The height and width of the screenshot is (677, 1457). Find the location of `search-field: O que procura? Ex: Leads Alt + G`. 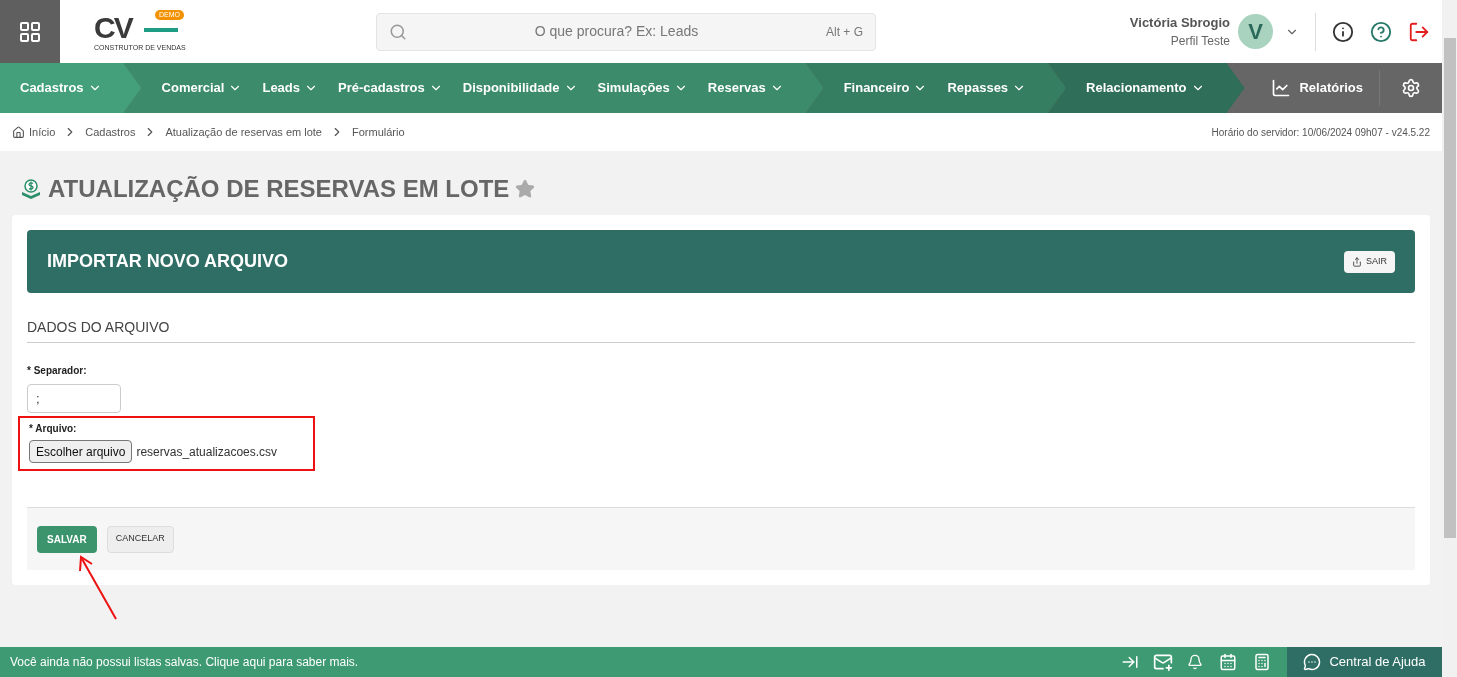

search-field: O que procura? Ex: Leads Alt + G is located at coordinates (626, 31).